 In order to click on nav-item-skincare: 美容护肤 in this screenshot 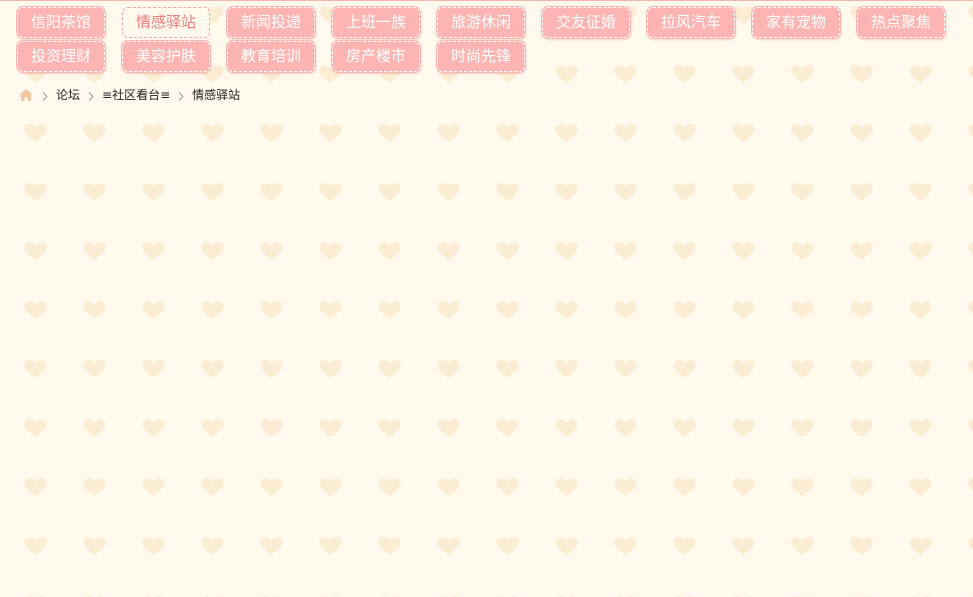, I will do `click(166, 56)`.